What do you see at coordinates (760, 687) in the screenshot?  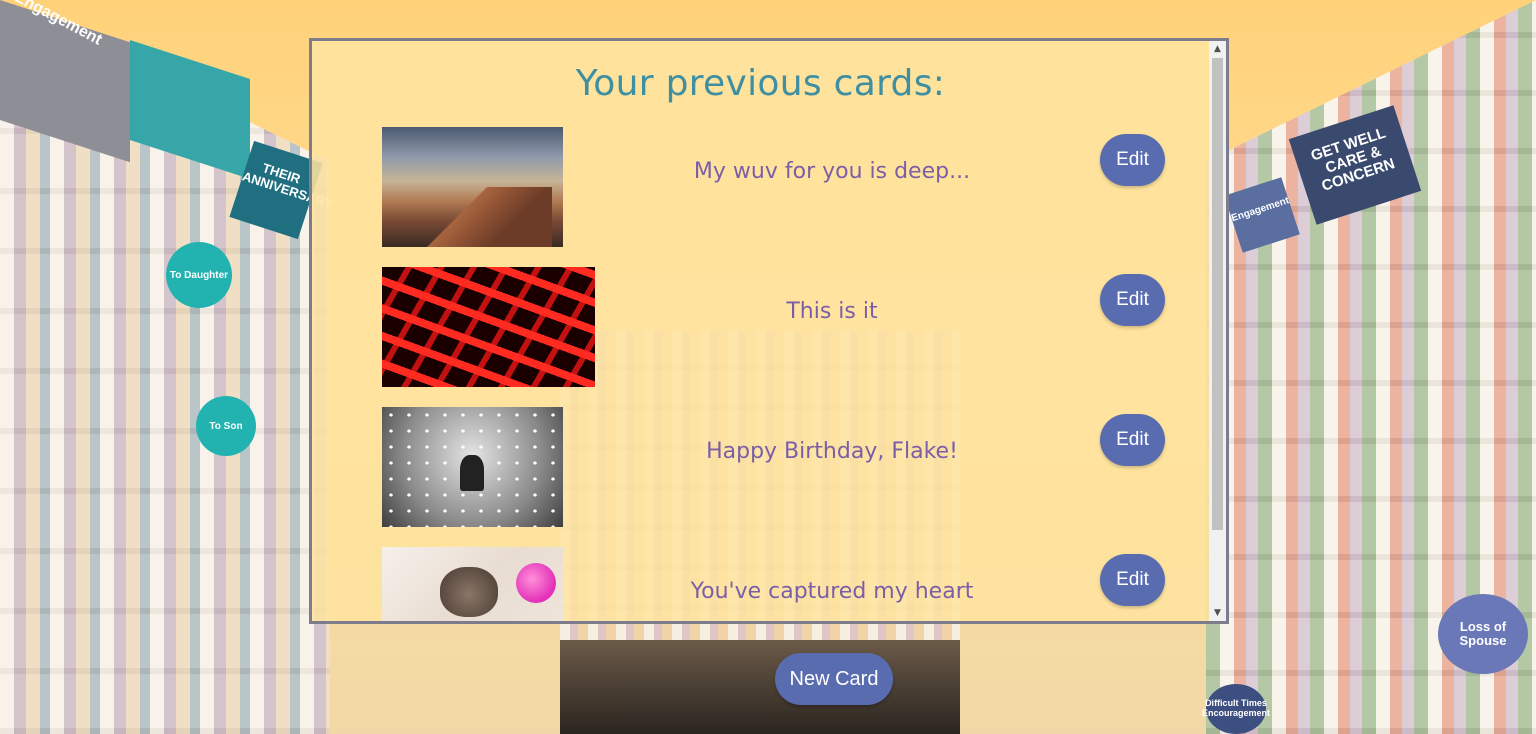 I see `store-floor` at bounding box center [760, 687].